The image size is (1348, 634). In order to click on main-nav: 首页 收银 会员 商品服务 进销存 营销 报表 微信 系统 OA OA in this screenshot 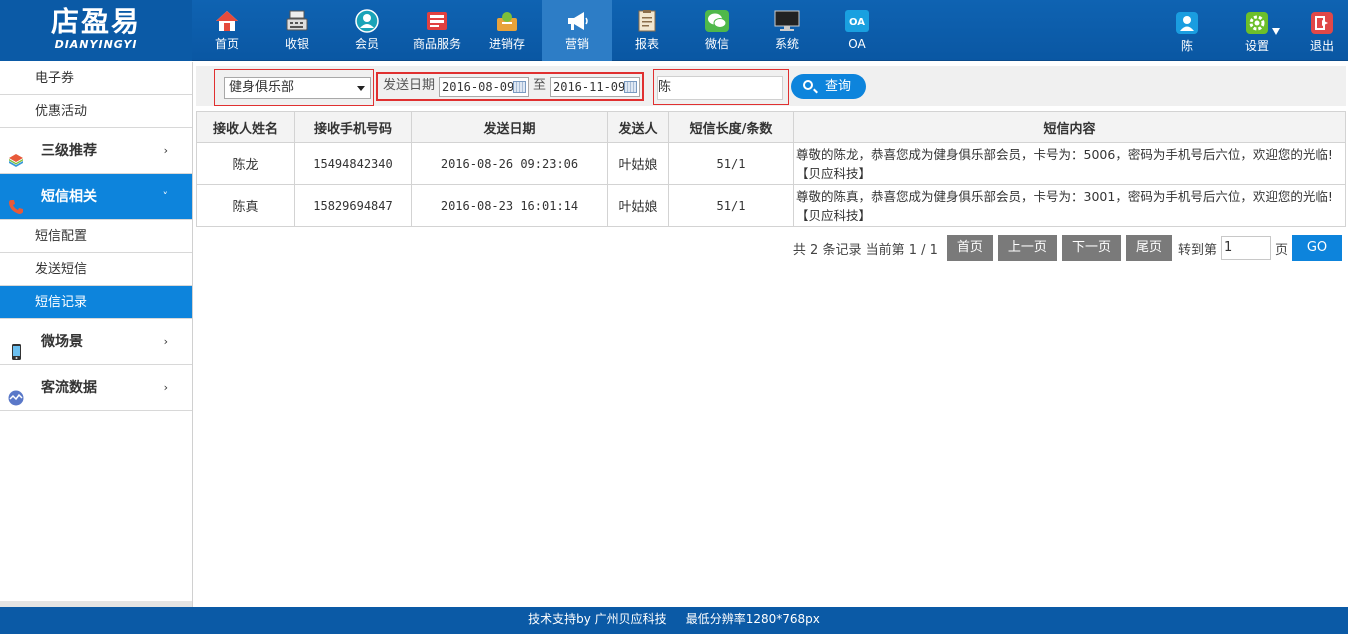, I will do `click(542, 30)`.